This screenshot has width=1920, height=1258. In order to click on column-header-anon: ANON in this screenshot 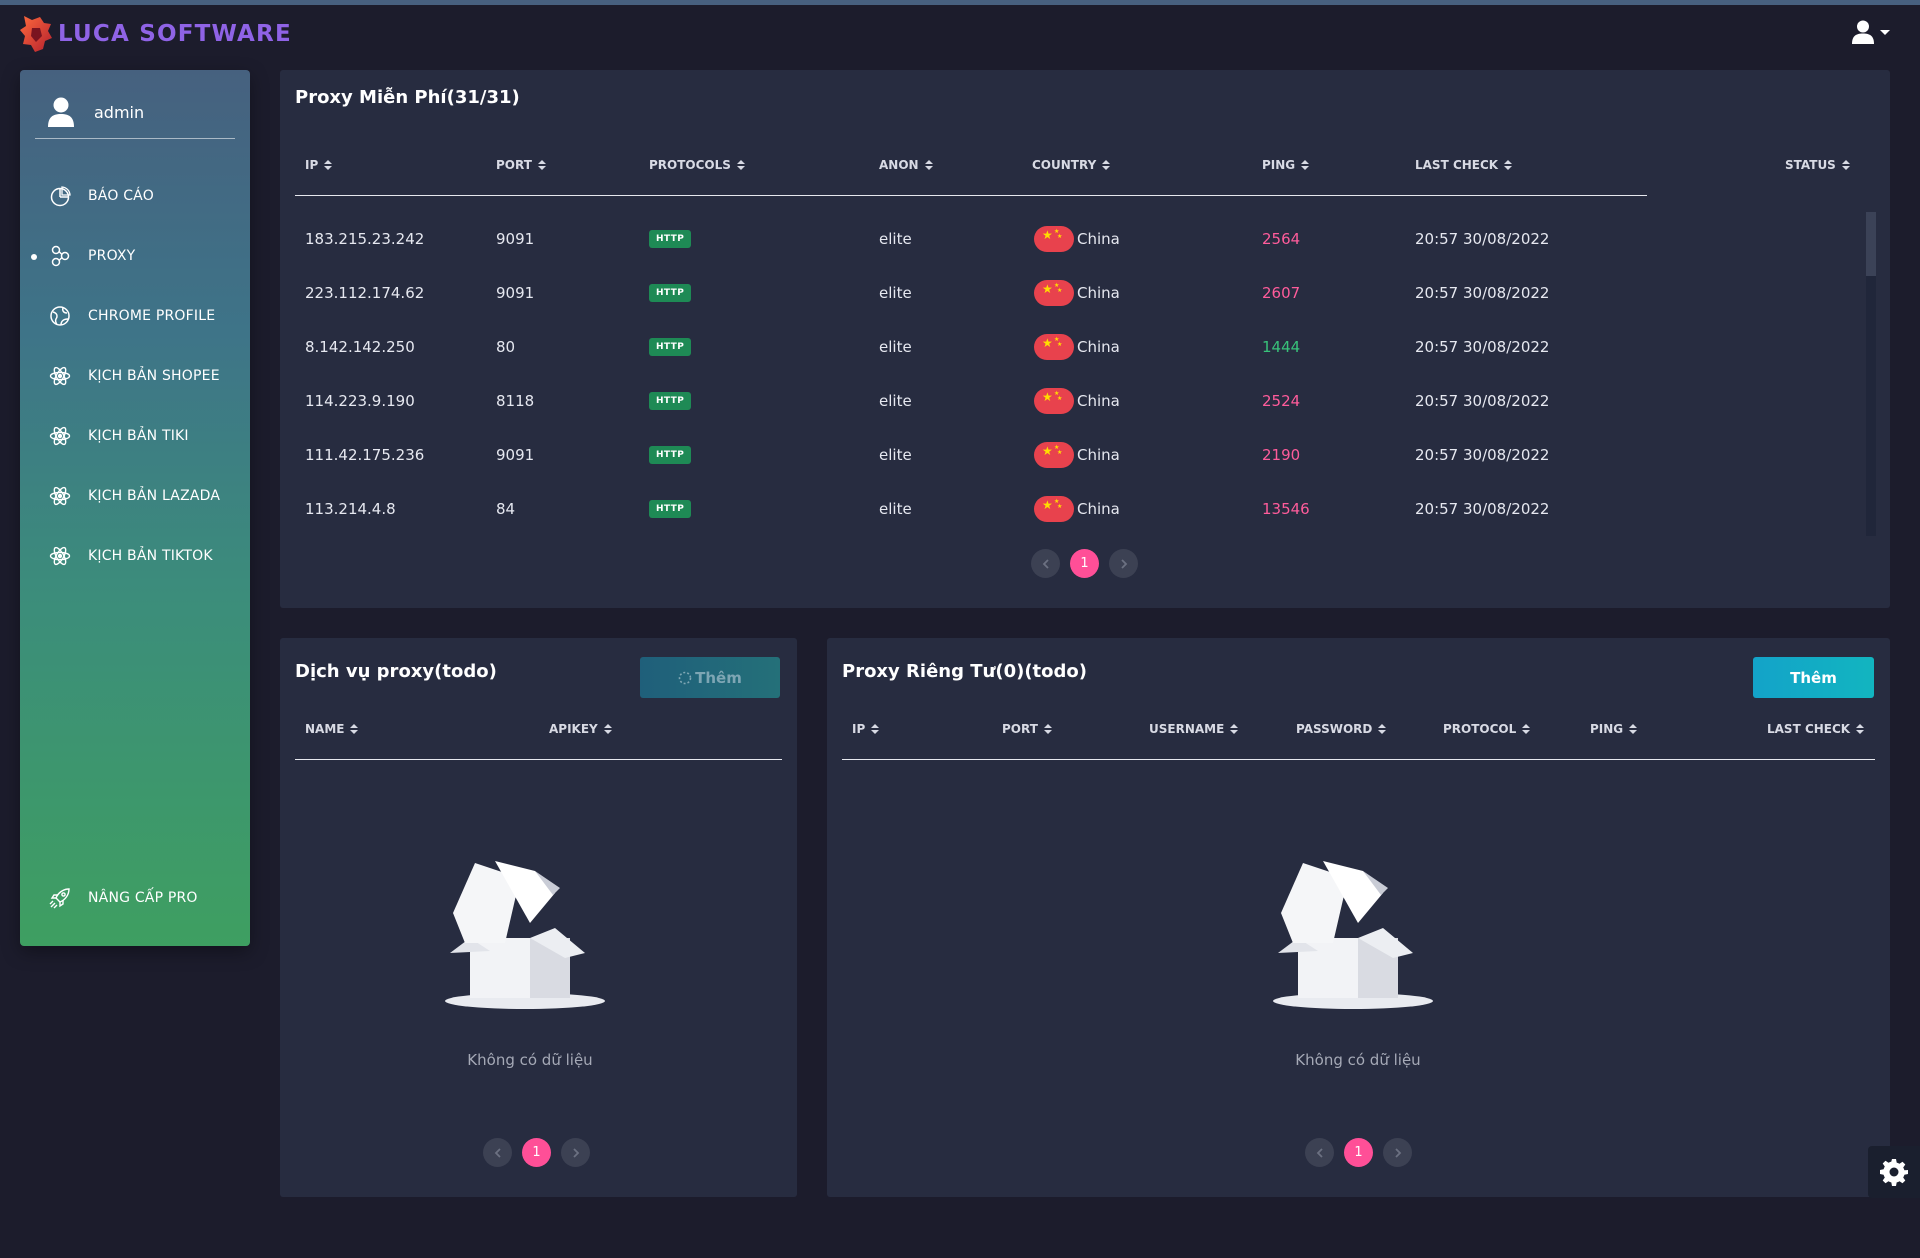, I will do `click(906, 165)`.